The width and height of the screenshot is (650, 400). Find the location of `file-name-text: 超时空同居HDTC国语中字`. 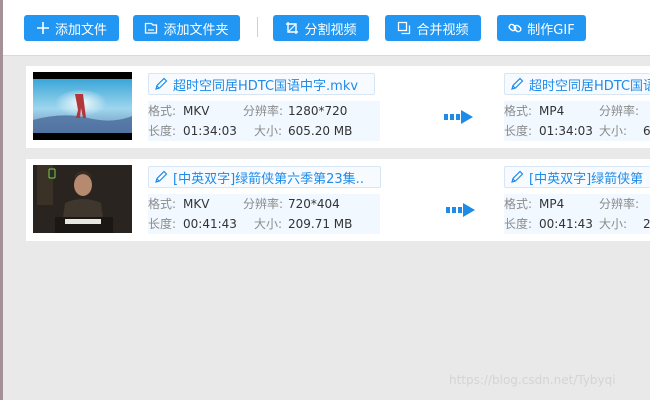

file-name-text: 超时空同居HDTC国语中字 is located at coordinates (589, 86).